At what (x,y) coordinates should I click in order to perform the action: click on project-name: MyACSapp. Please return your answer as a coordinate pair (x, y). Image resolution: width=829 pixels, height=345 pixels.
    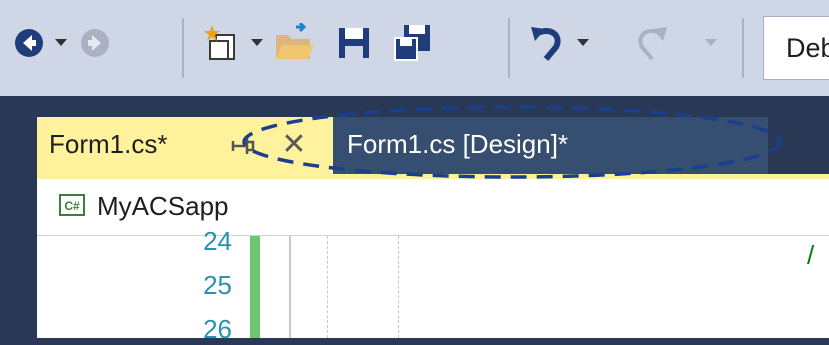
    Looking at the image, I should click on (163, 206).